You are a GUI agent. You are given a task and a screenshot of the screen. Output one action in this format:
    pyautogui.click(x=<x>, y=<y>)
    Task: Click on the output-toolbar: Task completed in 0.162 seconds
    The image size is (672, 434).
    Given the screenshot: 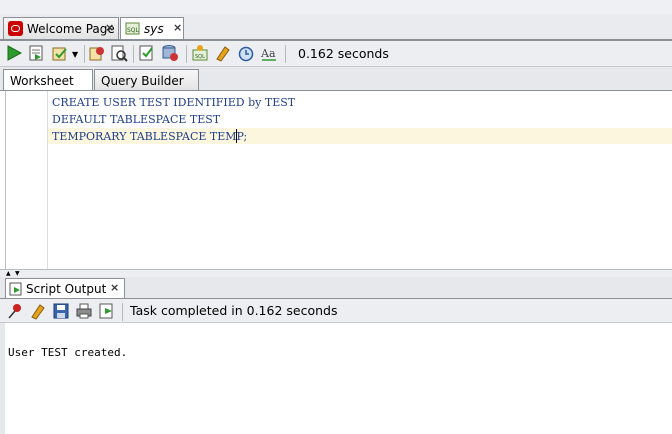 What is the action you would take?
    pyautogui.click(x=336, y=311)
    